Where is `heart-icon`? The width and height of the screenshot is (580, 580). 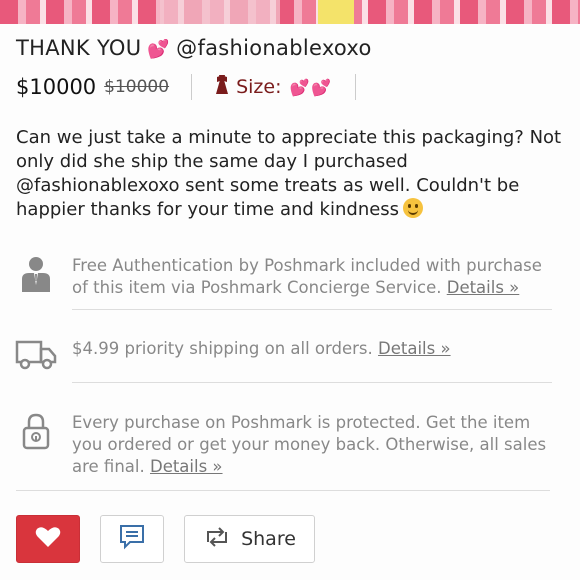
heart-icon is located at coordinates (48, 539).